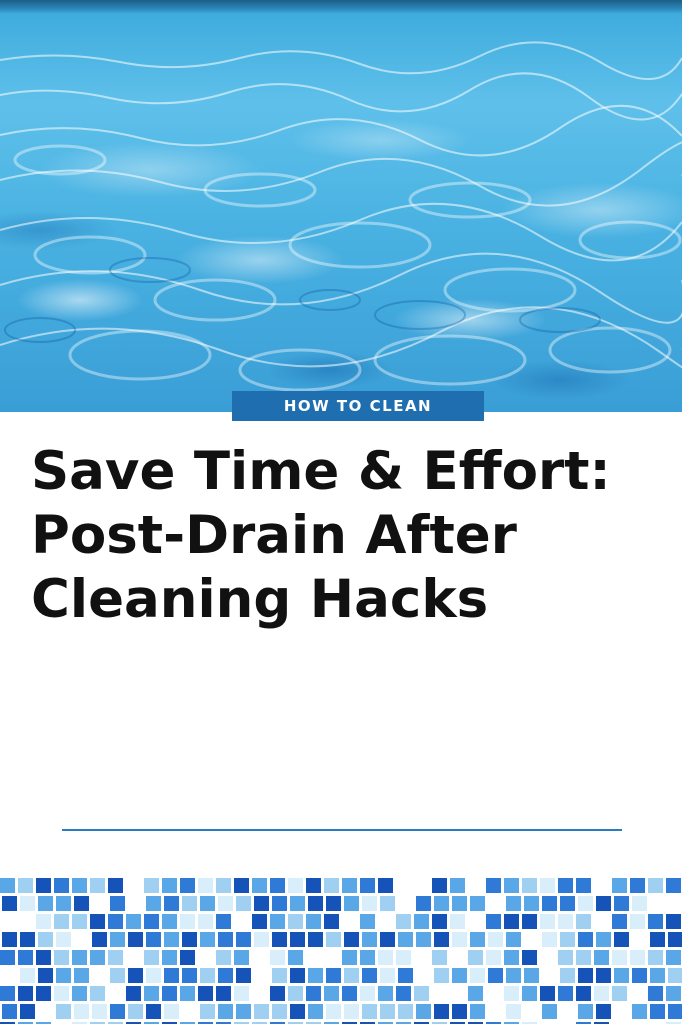  Describe the element at coordinates (358, 406) in the screenshot. I see `category-badge: HOW TO CLEAN` at that location.